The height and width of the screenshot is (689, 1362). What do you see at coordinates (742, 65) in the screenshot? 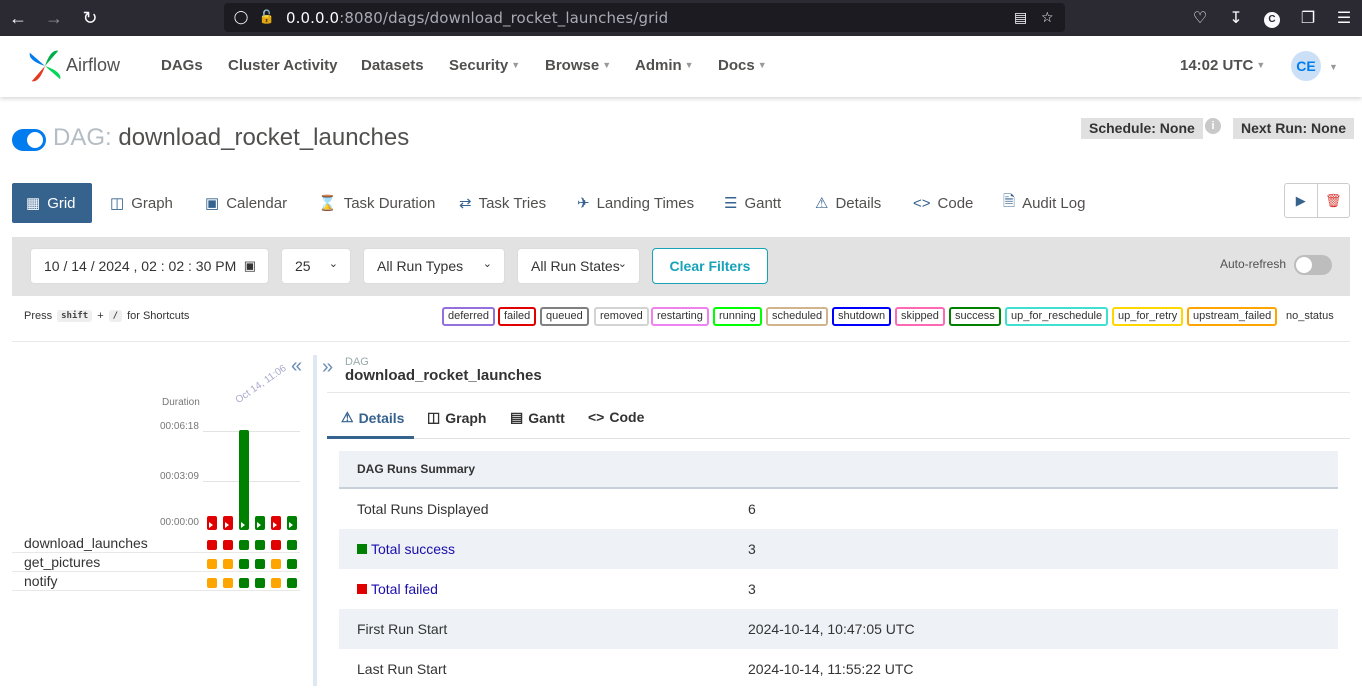
I see `nav-docs: Docs ▼` at bounding box center [742, 65].